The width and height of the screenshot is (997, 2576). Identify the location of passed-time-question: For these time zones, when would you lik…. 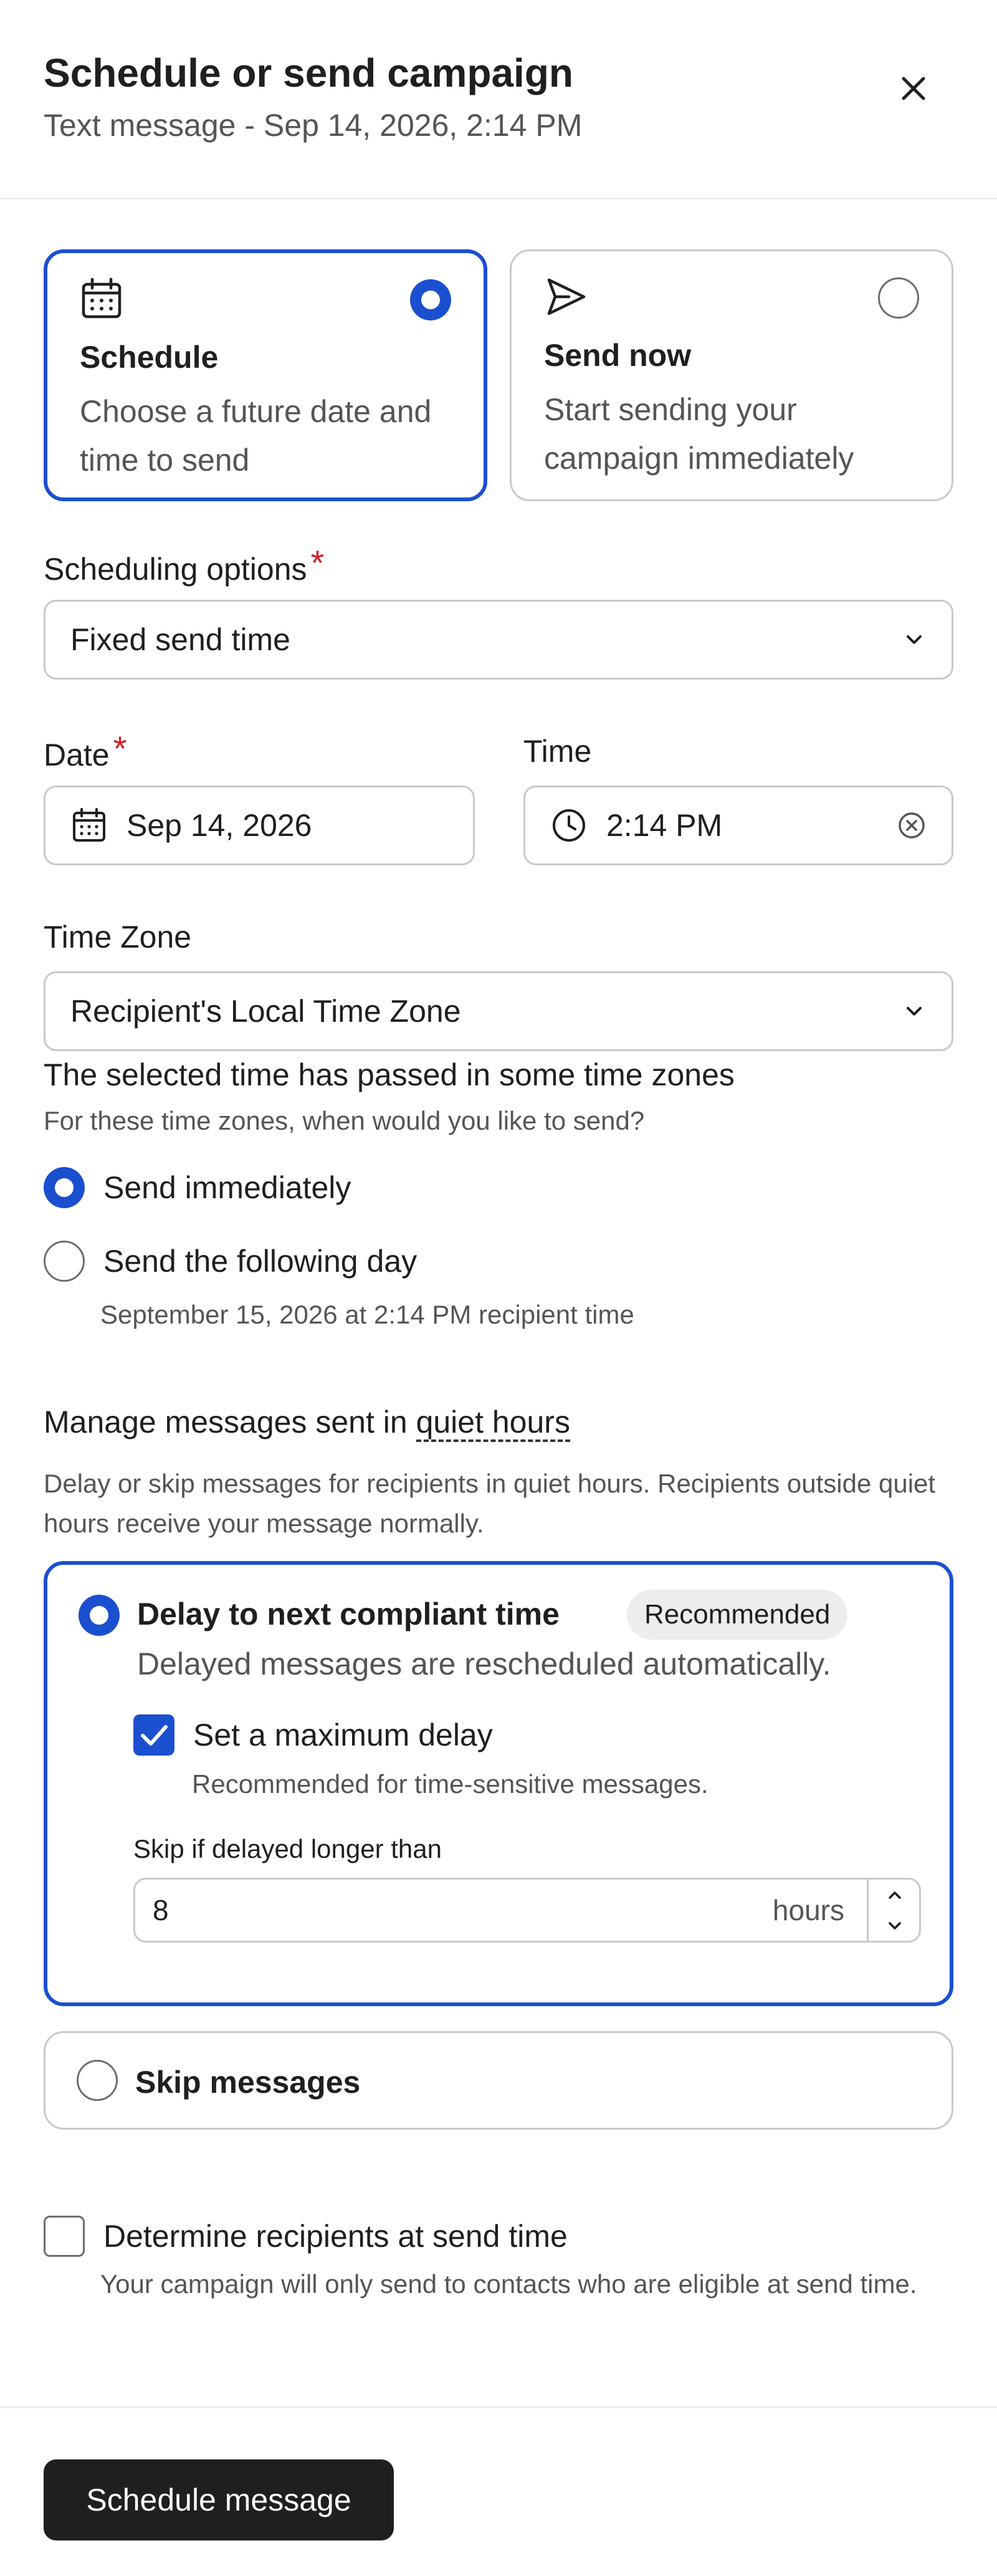
(345, 1120).